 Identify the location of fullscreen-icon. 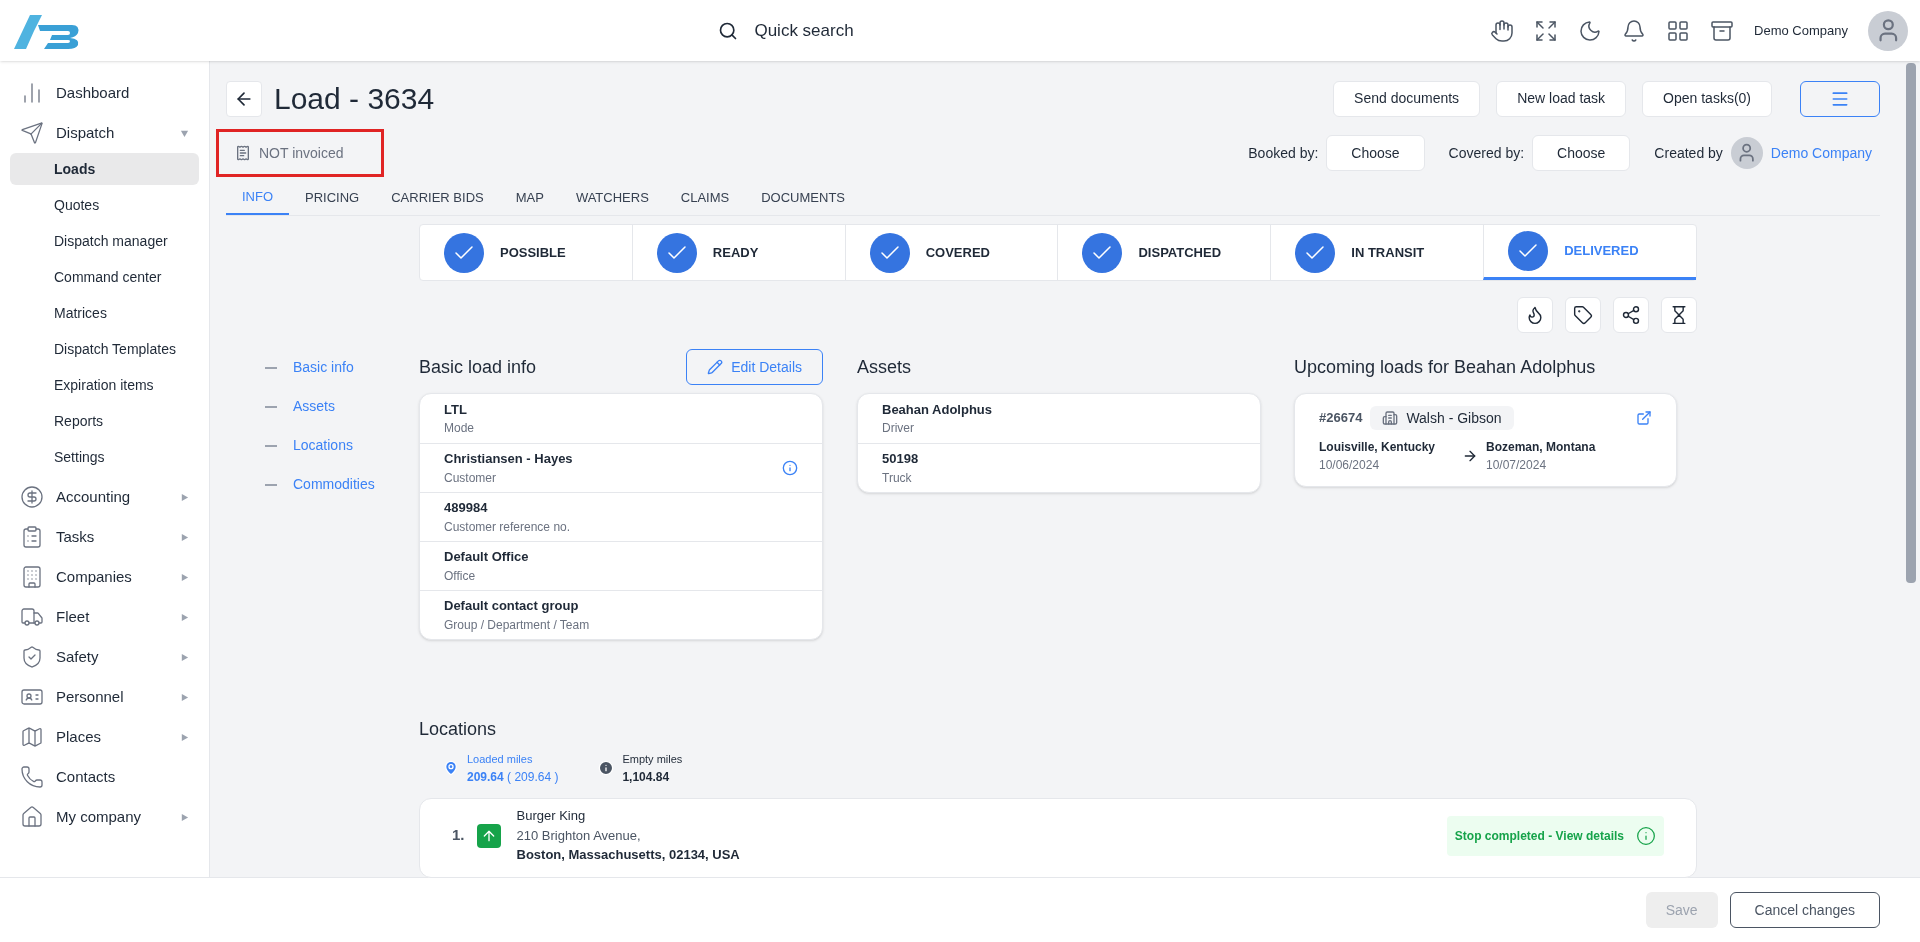
(1546, 30).